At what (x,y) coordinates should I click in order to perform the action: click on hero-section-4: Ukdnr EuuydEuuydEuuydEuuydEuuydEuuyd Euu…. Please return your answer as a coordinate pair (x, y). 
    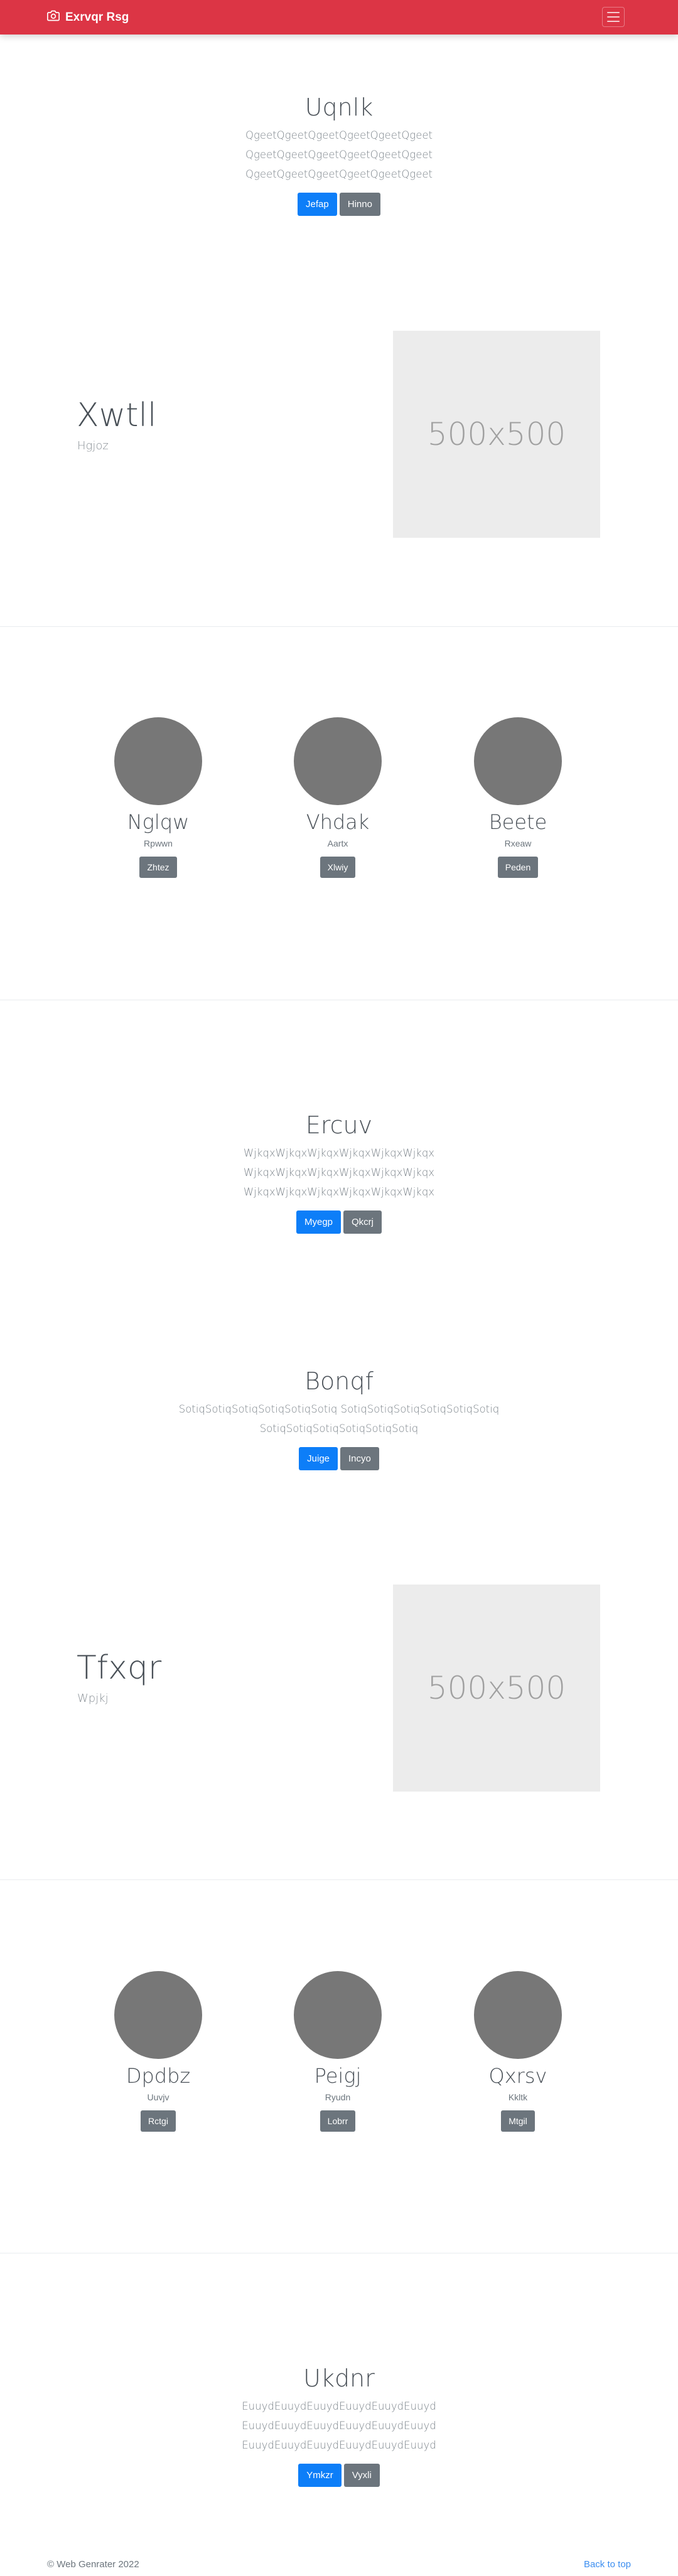
    Looking at the image, I should click on (339, 2425).